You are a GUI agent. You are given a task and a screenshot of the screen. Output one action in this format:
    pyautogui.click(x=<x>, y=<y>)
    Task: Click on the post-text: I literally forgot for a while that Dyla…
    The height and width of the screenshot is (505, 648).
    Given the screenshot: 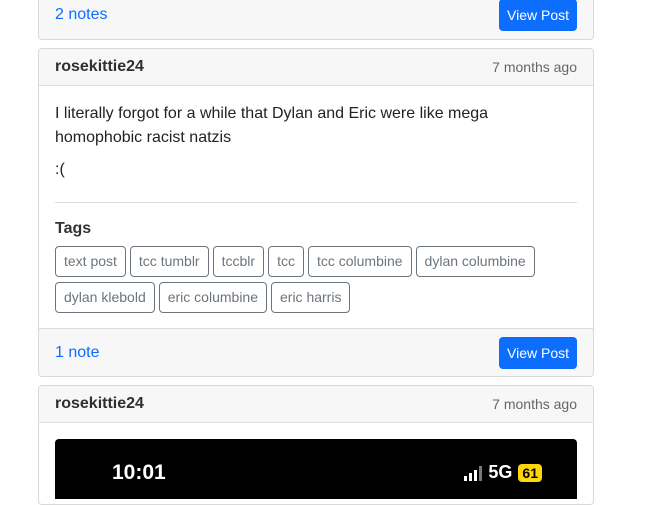 What is the action you would take?
    pyautogui.click(x=272, y=125)
    